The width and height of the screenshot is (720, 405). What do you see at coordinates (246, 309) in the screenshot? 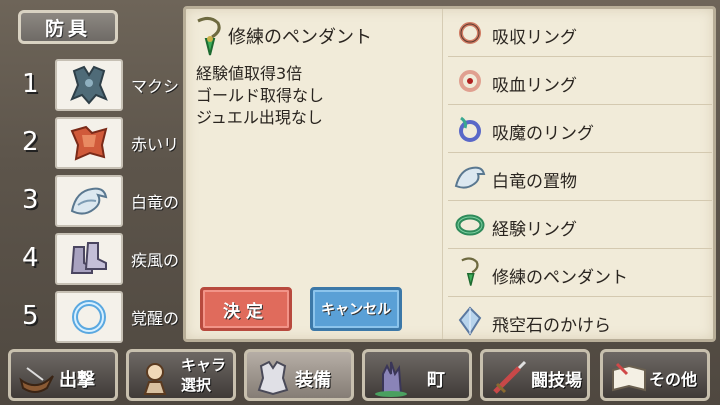
I see `confirm-button: 決定` at bounding box center [246, 309].